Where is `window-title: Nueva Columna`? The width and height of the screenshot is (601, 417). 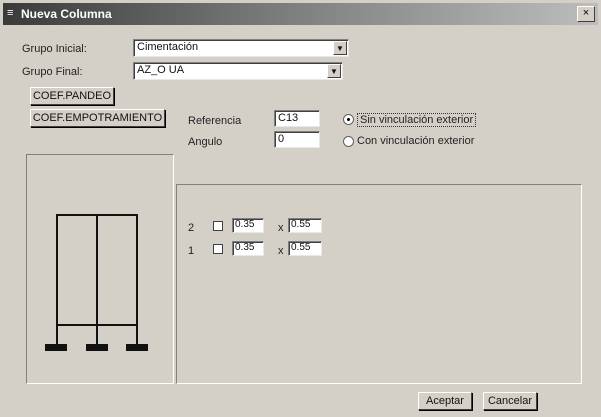
window-title: Nueva Columna is located at coordinates (66, 14).